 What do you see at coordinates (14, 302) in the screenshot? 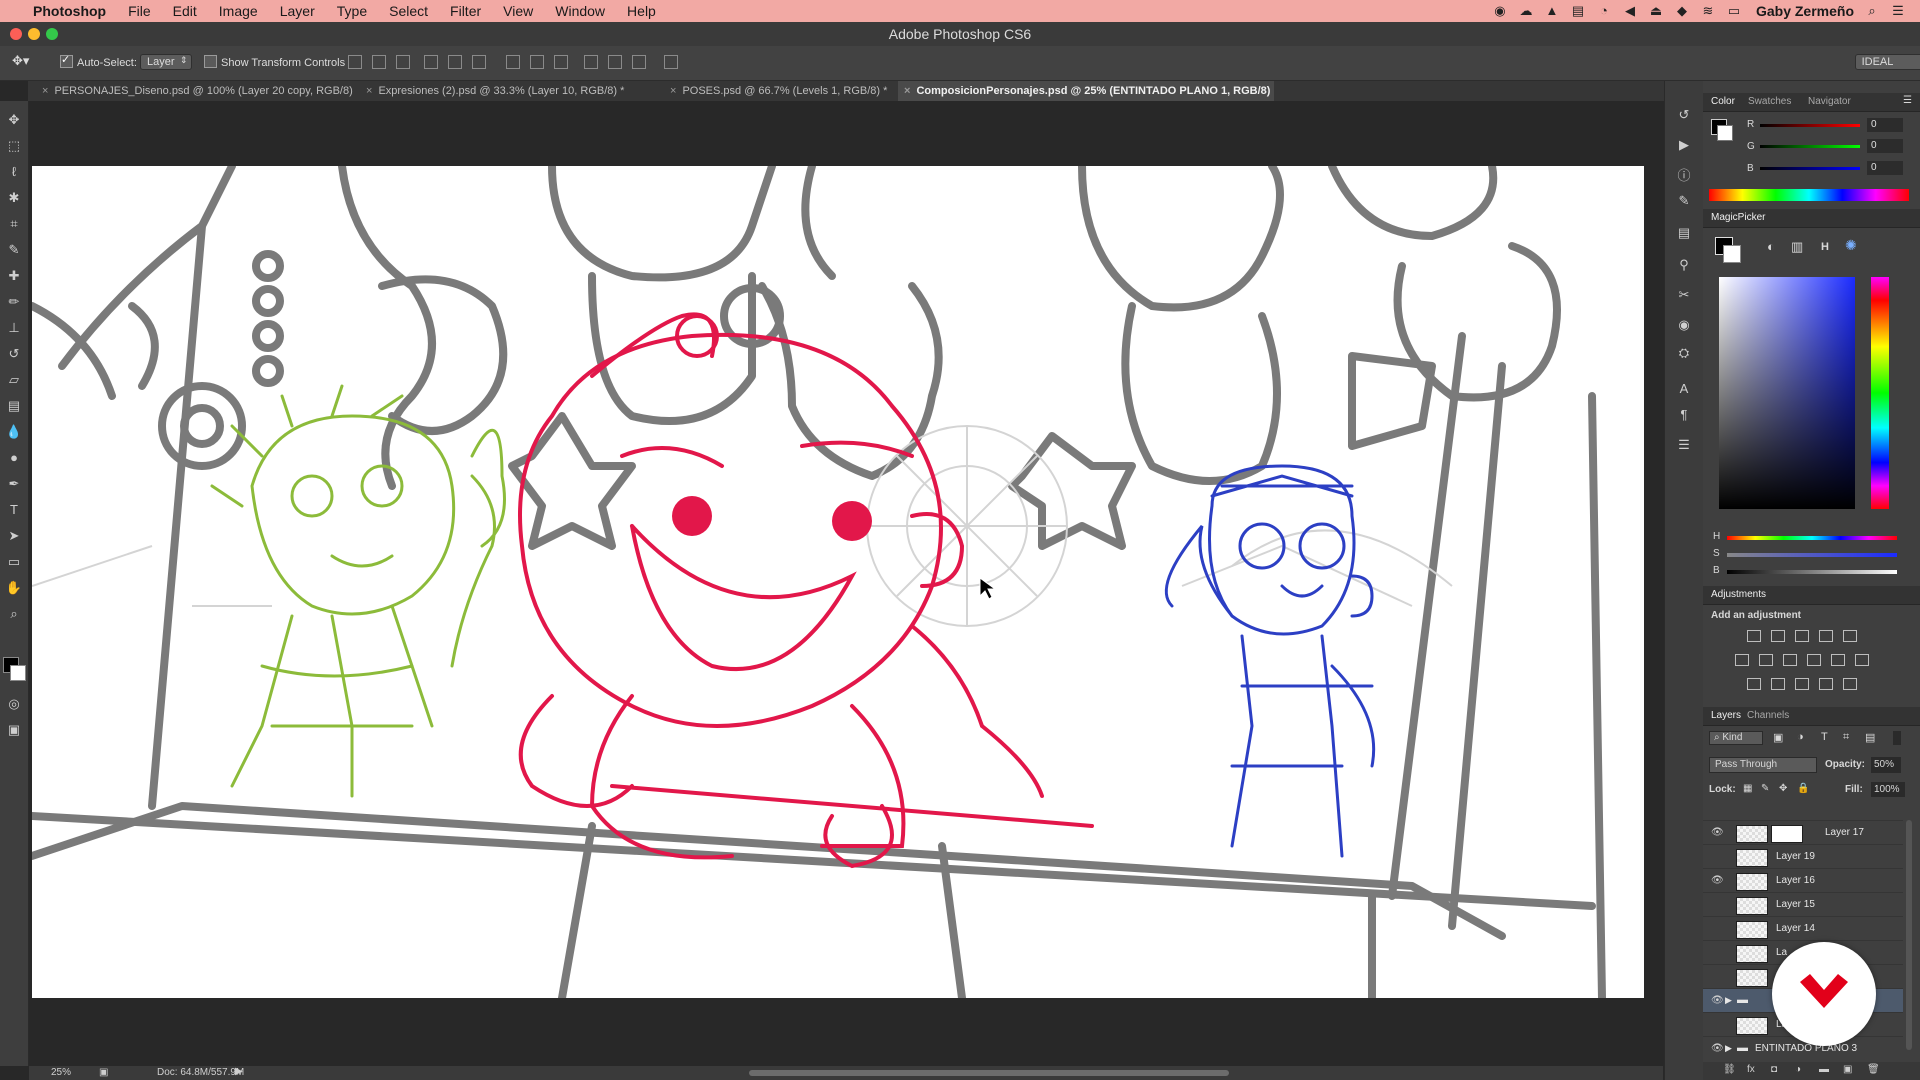
I see `brush-tool-icon: ✏` at bounding box center [14, 302].